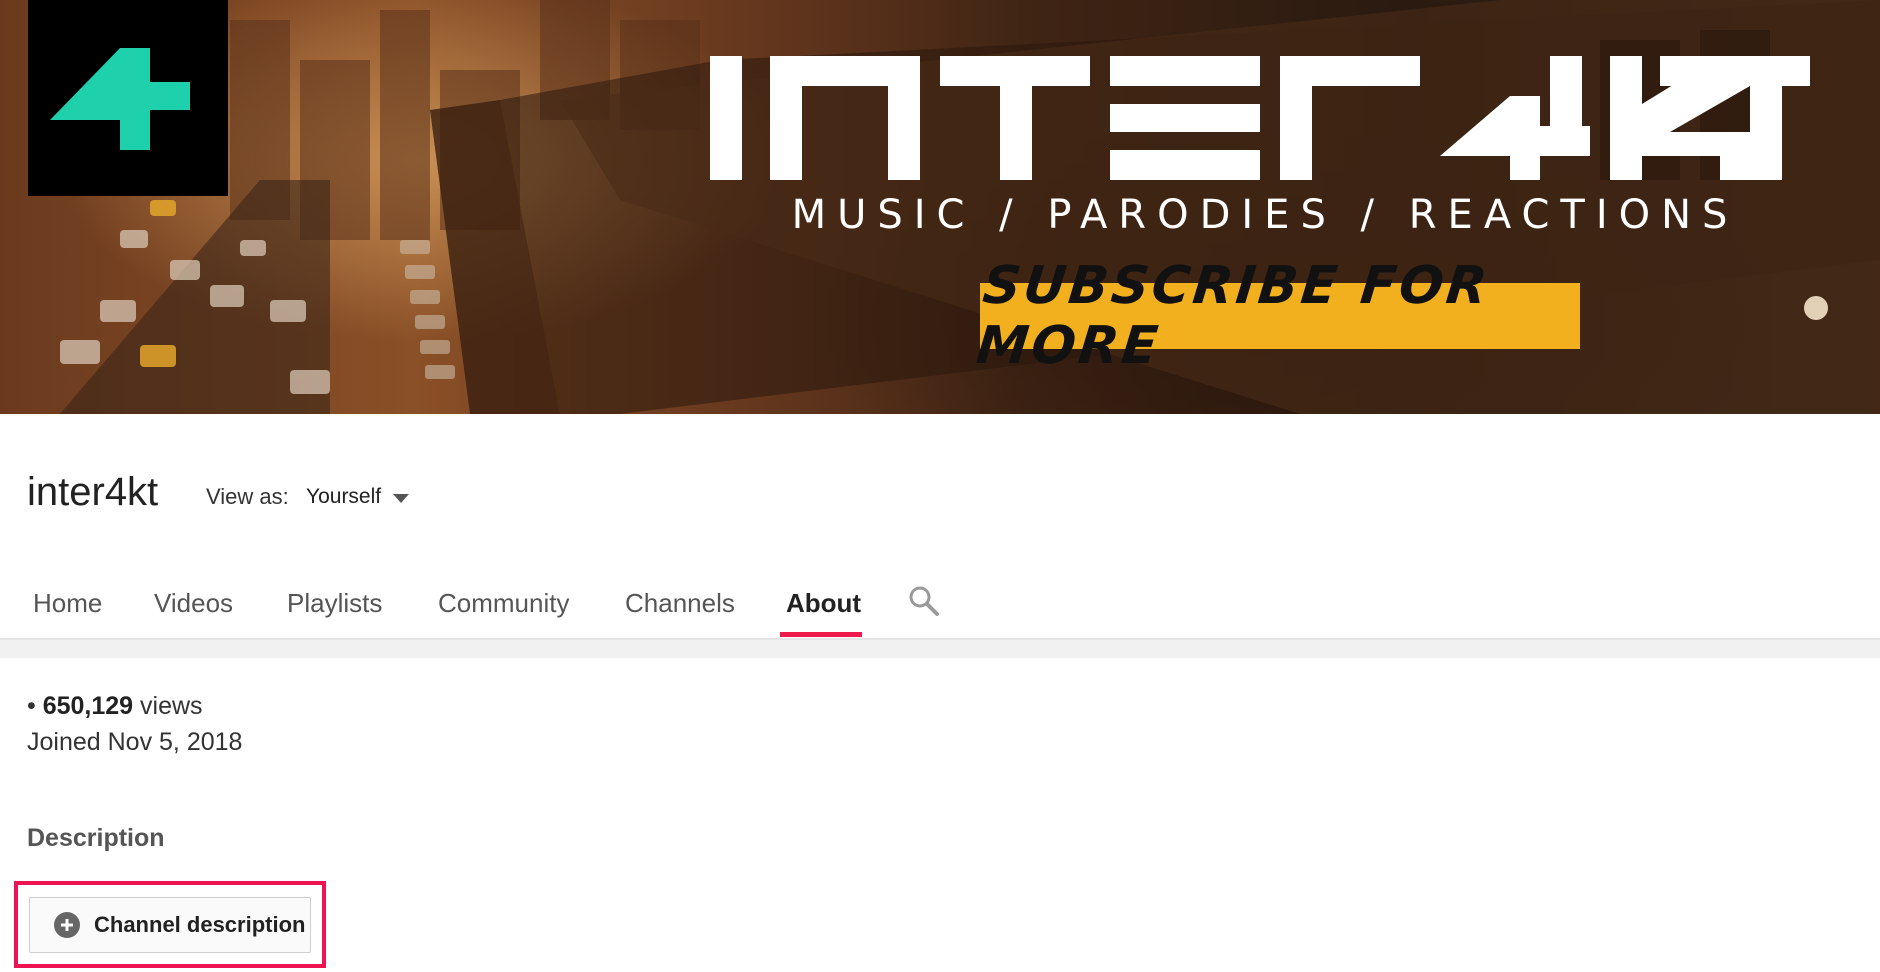  I want to click on tab-home: Home, so click(67, 603).